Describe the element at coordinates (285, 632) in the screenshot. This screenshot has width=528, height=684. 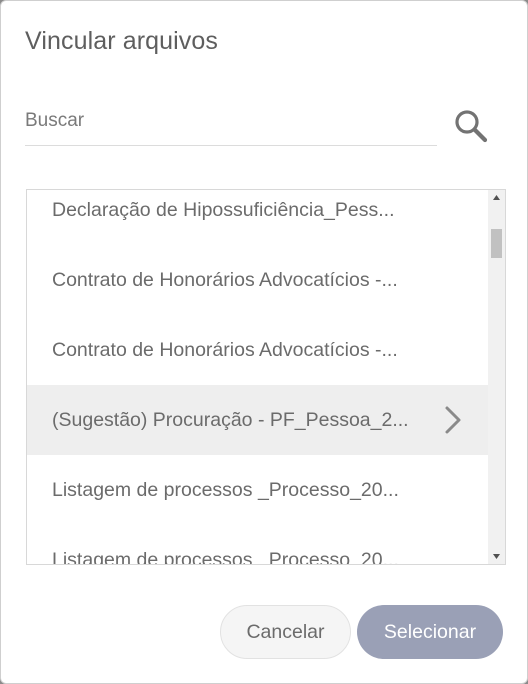
I see `cancel-button: Cancelar` at that location.